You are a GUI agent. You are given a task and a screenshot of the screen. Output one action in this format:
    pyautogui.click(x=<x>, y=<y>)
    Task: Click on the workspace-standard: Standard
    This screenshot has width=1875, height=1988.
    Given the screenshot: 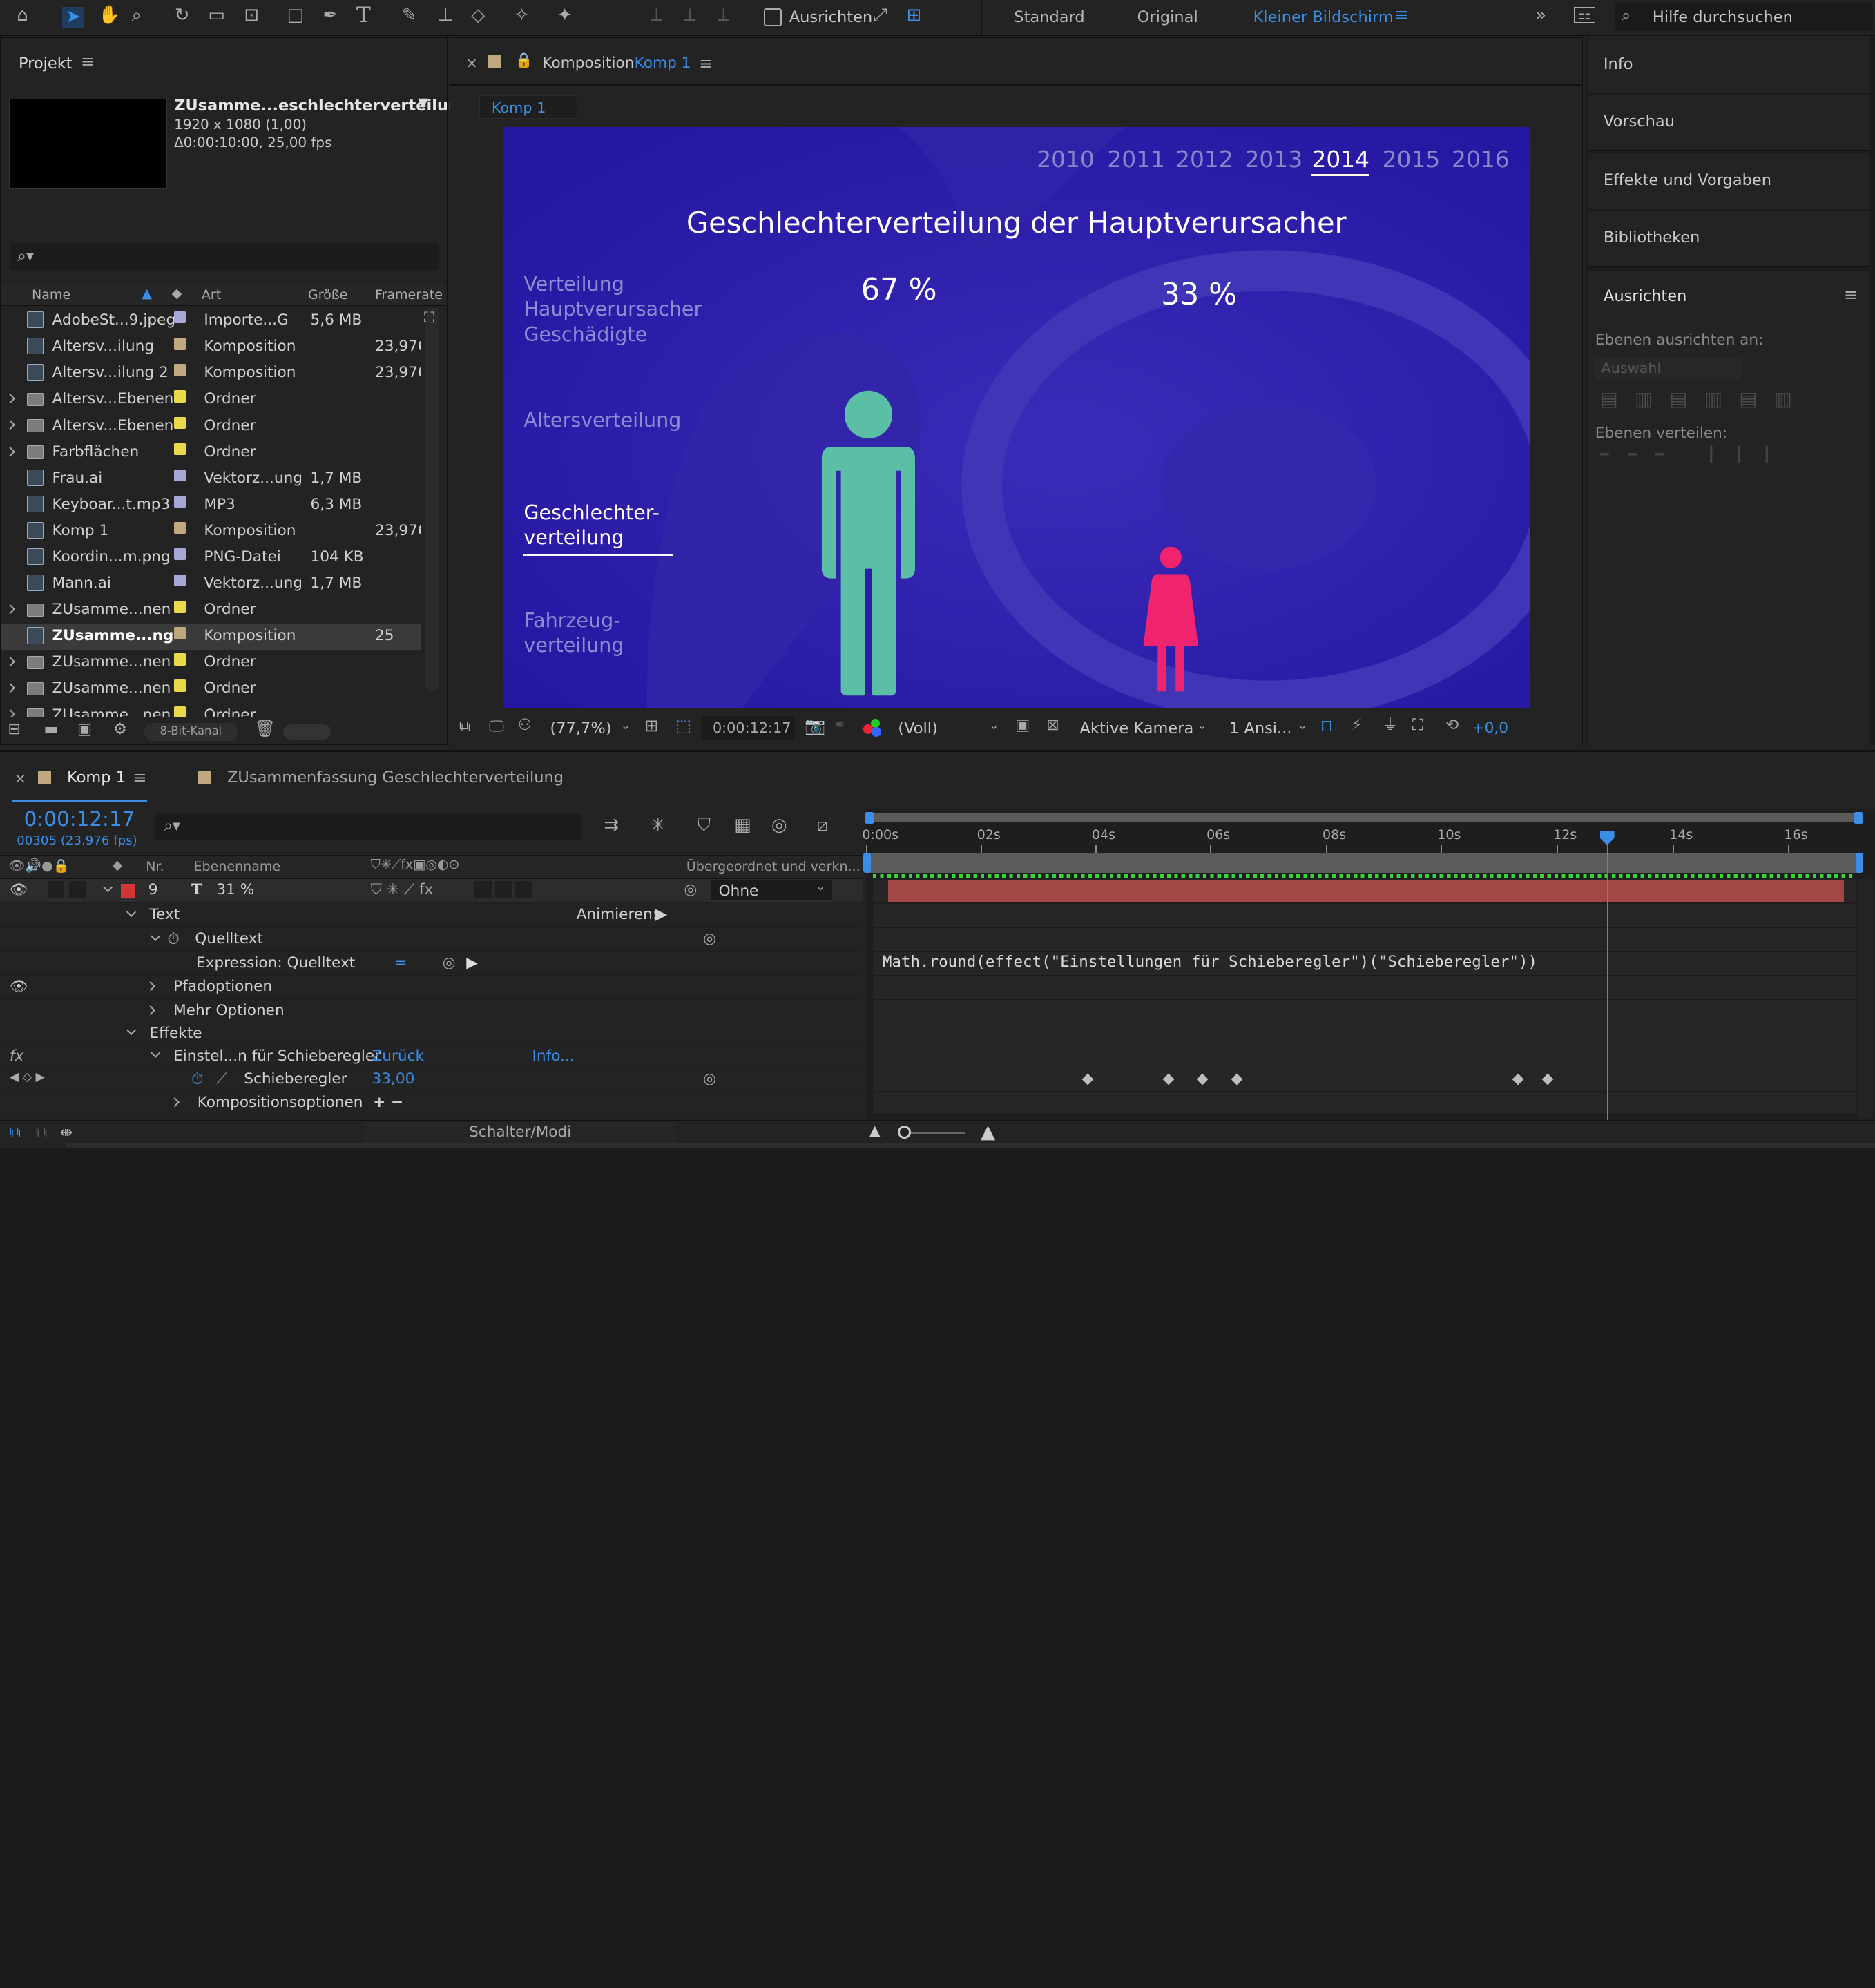 What is the action you would take?
    pyautogui.click(x=1049, y=17)
    